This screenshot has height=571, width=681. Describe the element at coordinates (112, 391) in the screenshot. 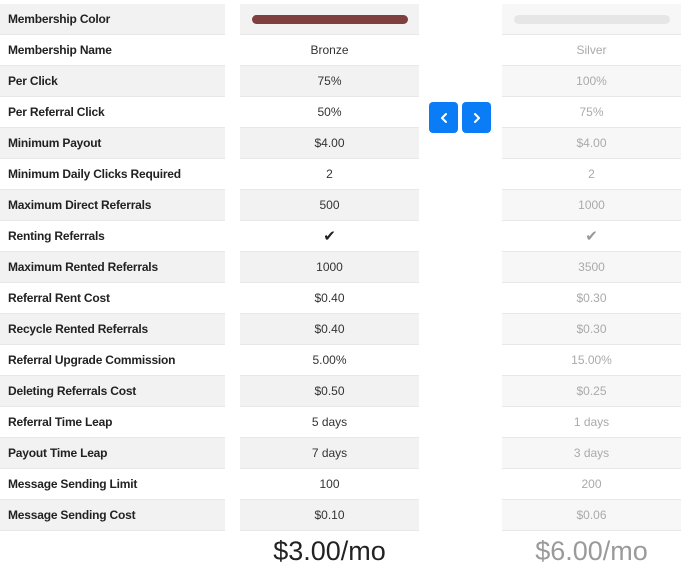

I see `label-deleting-referrals-cost: Deleting Referrals Cost` at that location.